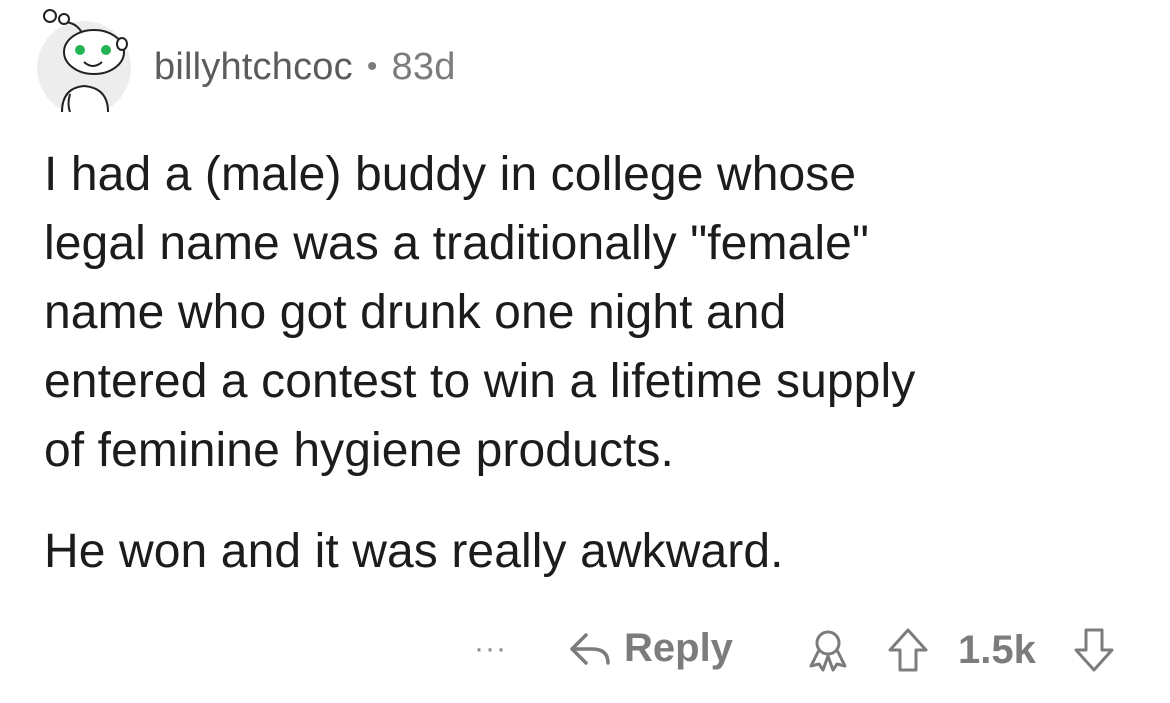 Image resolution: width=1170 pixels, height=703 pixels. What do you see at coordinates (490, 649) in the screenshot?
I see `more-options-button: ···` at bounding box center [490, 649].